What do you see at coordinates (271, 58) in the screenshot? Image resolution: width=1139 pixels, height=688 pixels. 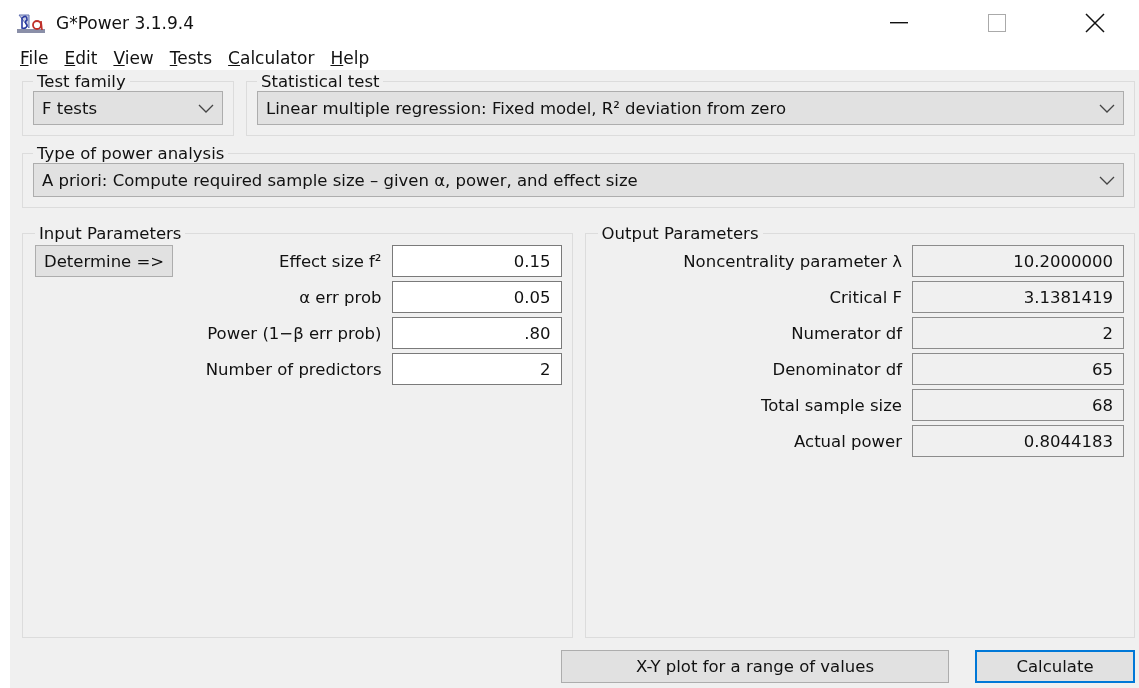 I see `menu-item: Calculator` at bounding box center [271, 58].